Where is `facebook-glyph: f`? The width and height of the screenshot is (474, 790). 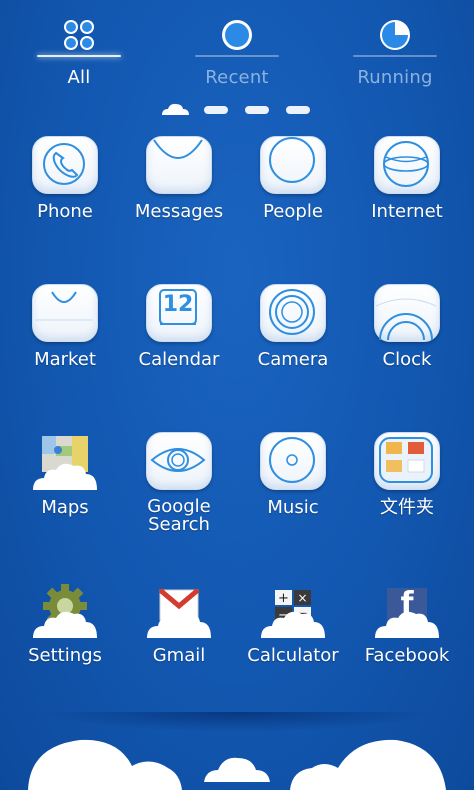 facebook-glyph: f is located at coordinates (407, 603).